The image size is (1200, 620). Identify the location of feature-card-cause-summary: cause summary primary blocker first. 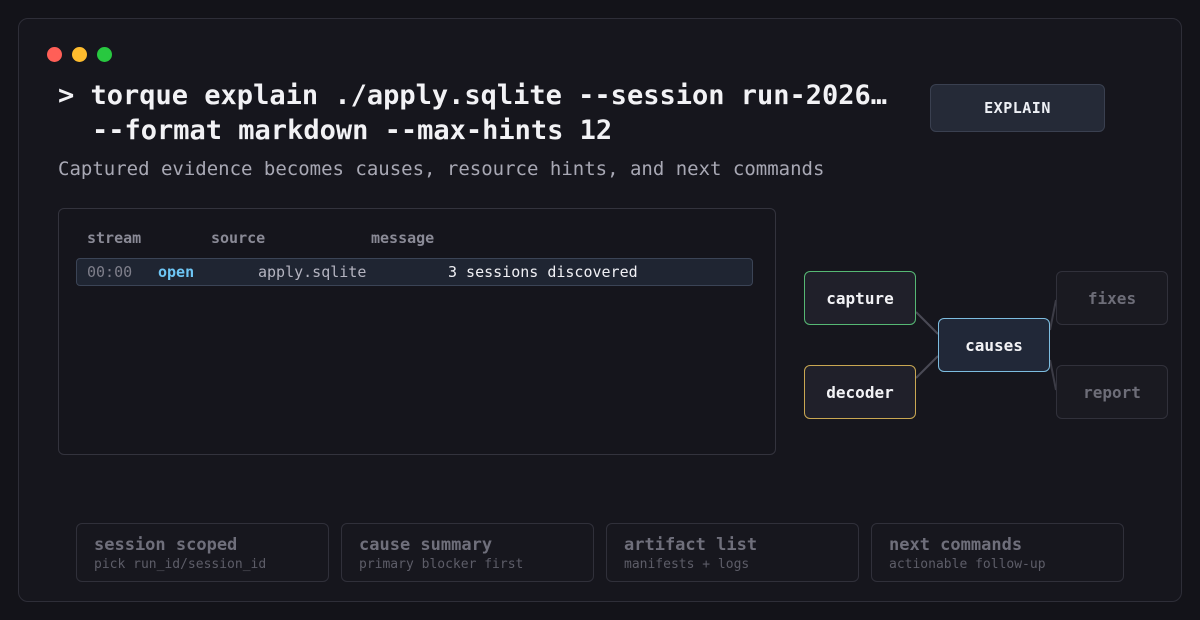
(467, 552).